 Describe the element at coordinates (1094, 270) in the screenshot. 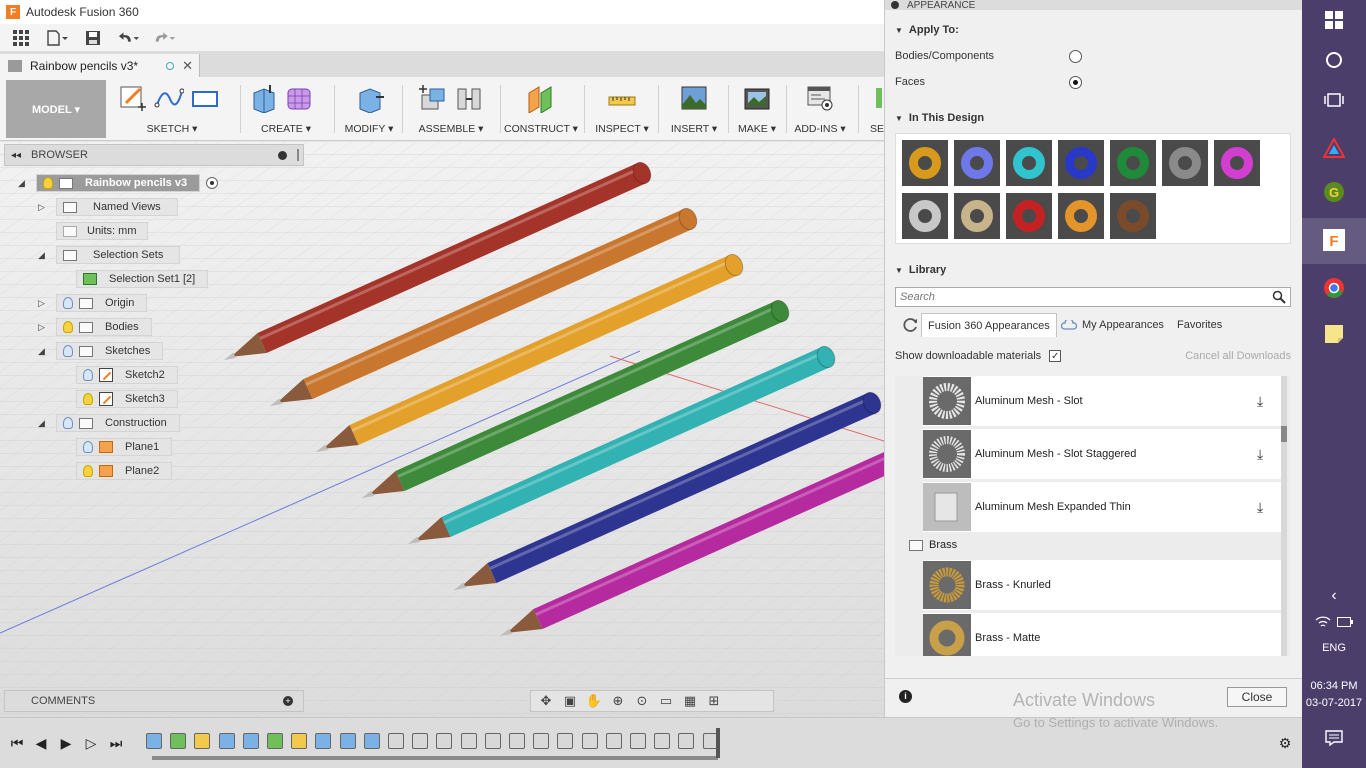

I see `library-section: ▼ Library` at that location.